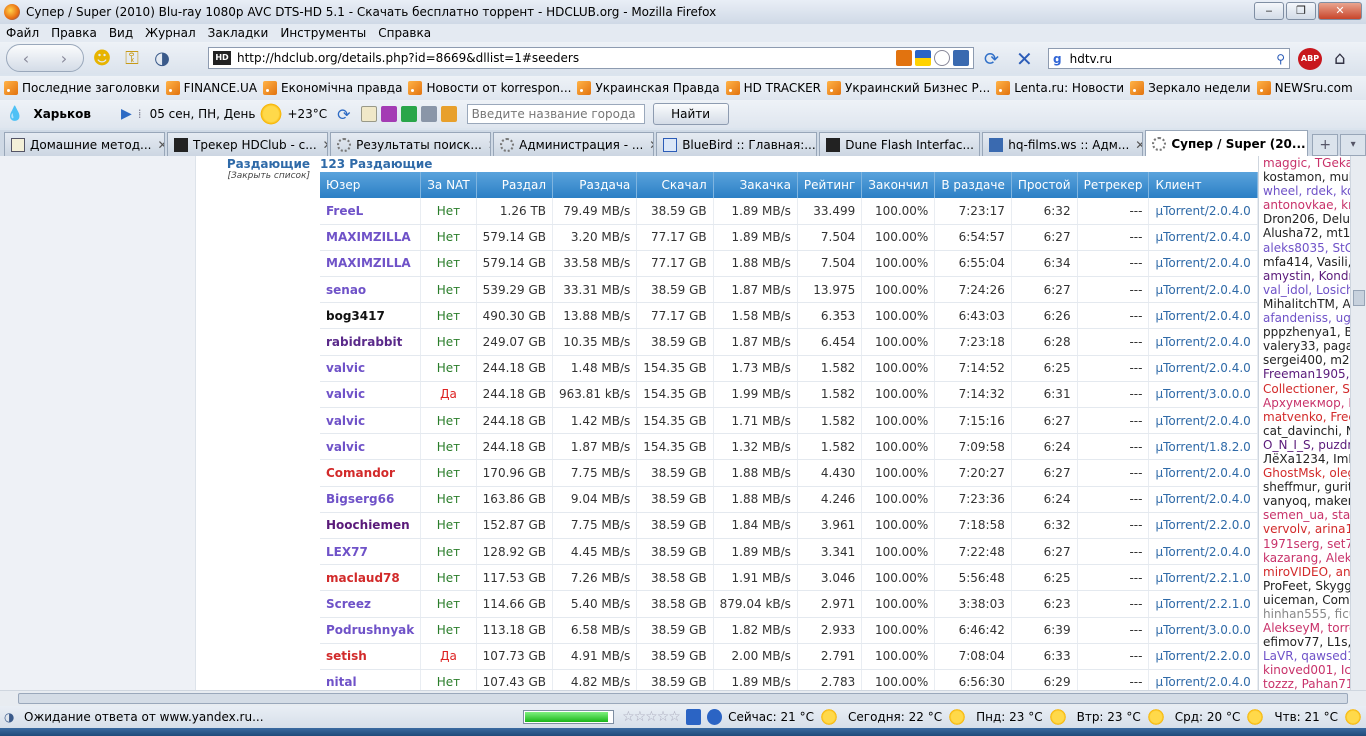  I want to click on search-box: g hdtv.ru ⚲, so click(1169, 58).